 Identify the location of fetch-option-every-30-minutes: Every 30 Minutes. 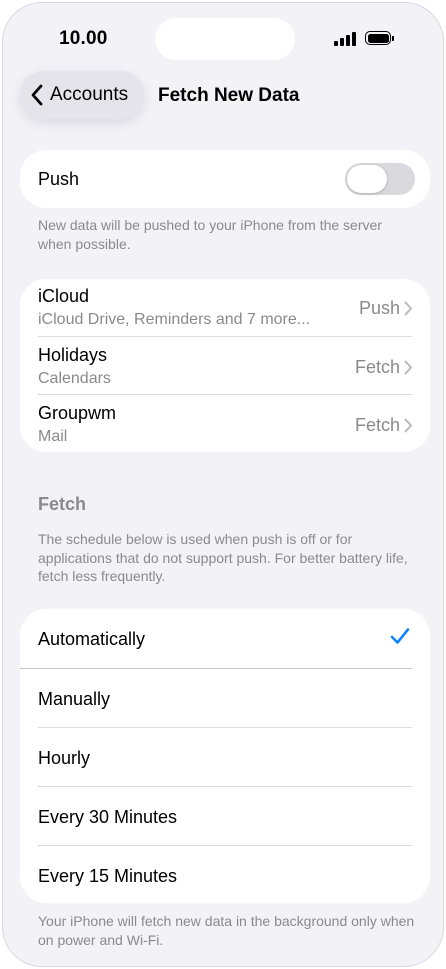
(225, 816).